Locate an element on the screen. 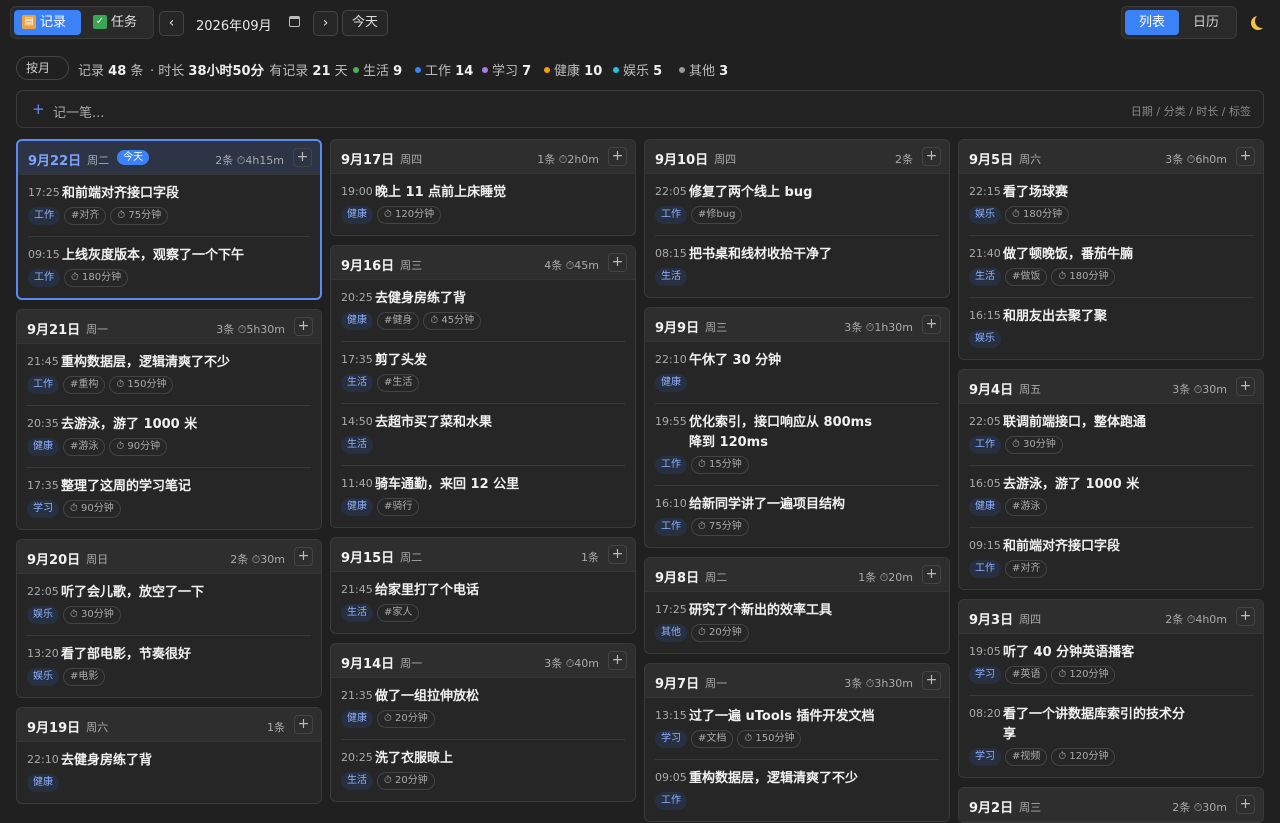  today-button: 今天 is located at coordinates (365, 23).